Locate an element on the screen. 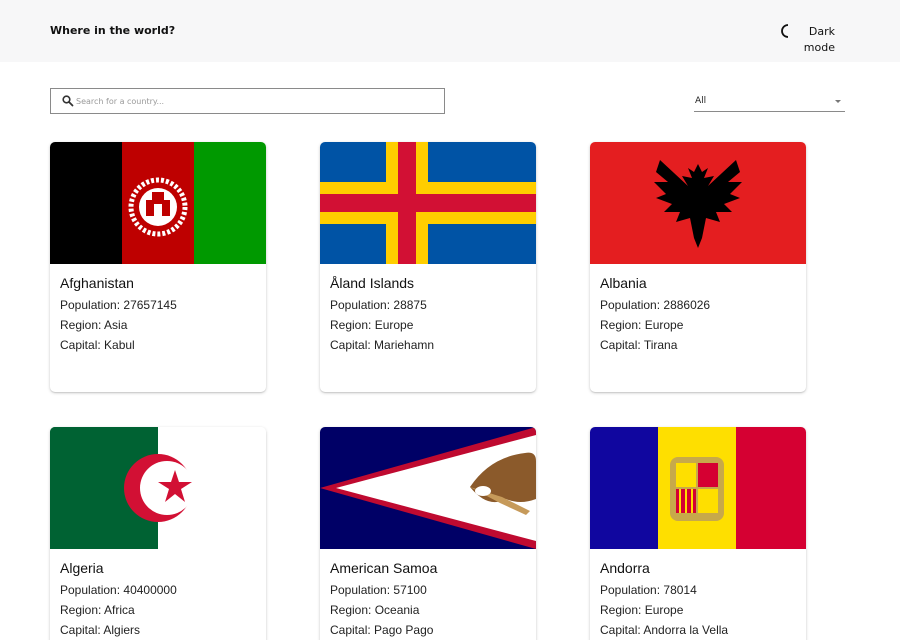 Image resolution: width=900 pixels, height=640 pixels. app-header: Where in the world? Dark mode is located at coordinates (450, 31).